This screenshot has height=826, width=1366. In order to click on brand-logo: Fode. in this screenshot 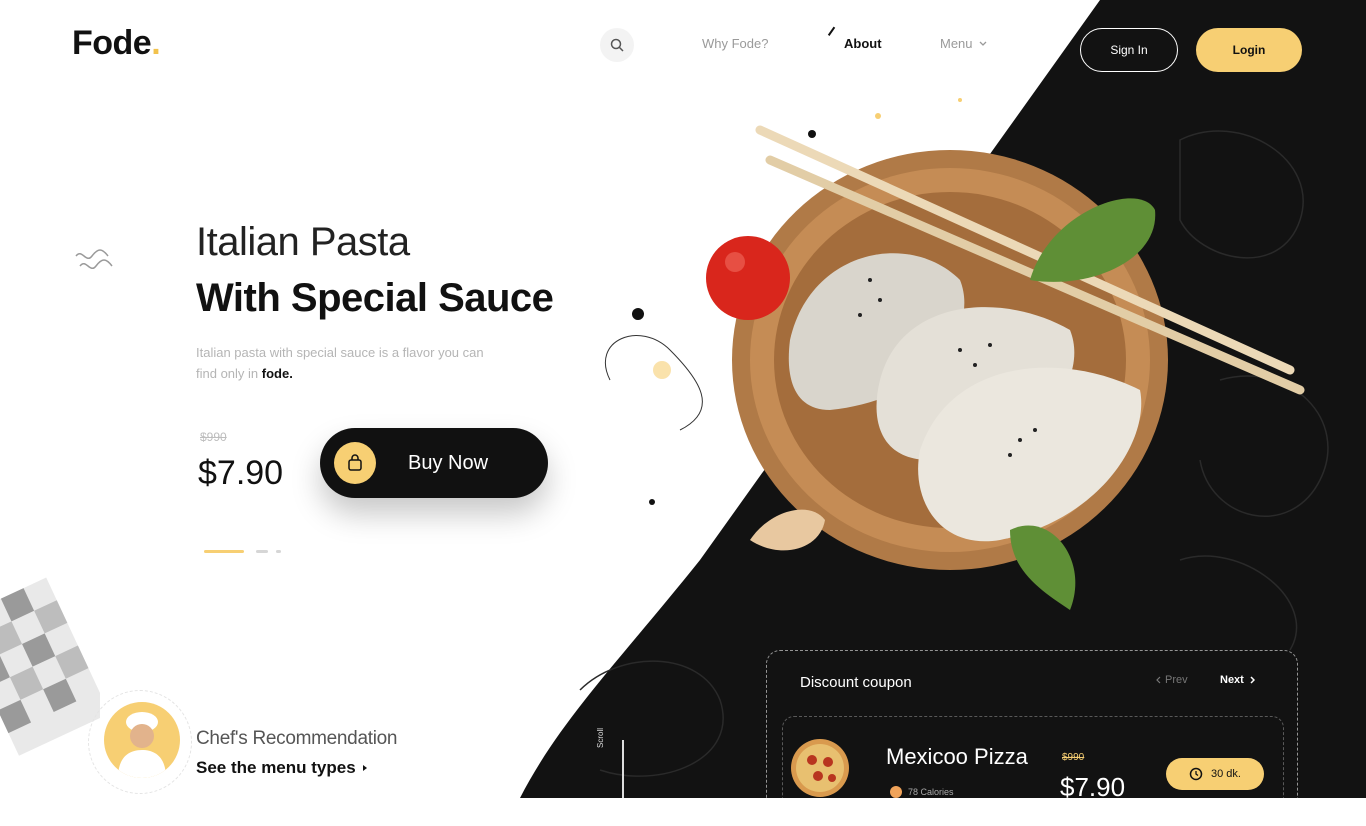, I will do `click(116, 43)`.